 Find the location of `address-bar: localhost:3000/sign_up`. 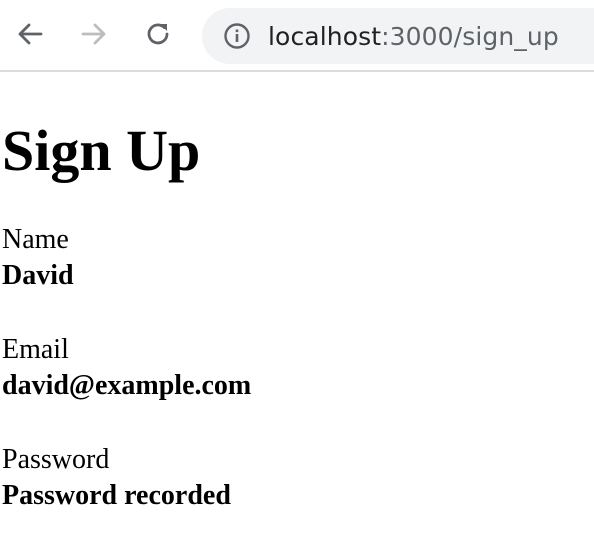

address-bar: localhost:3000/sign_up is located at coordinates (398, 36).